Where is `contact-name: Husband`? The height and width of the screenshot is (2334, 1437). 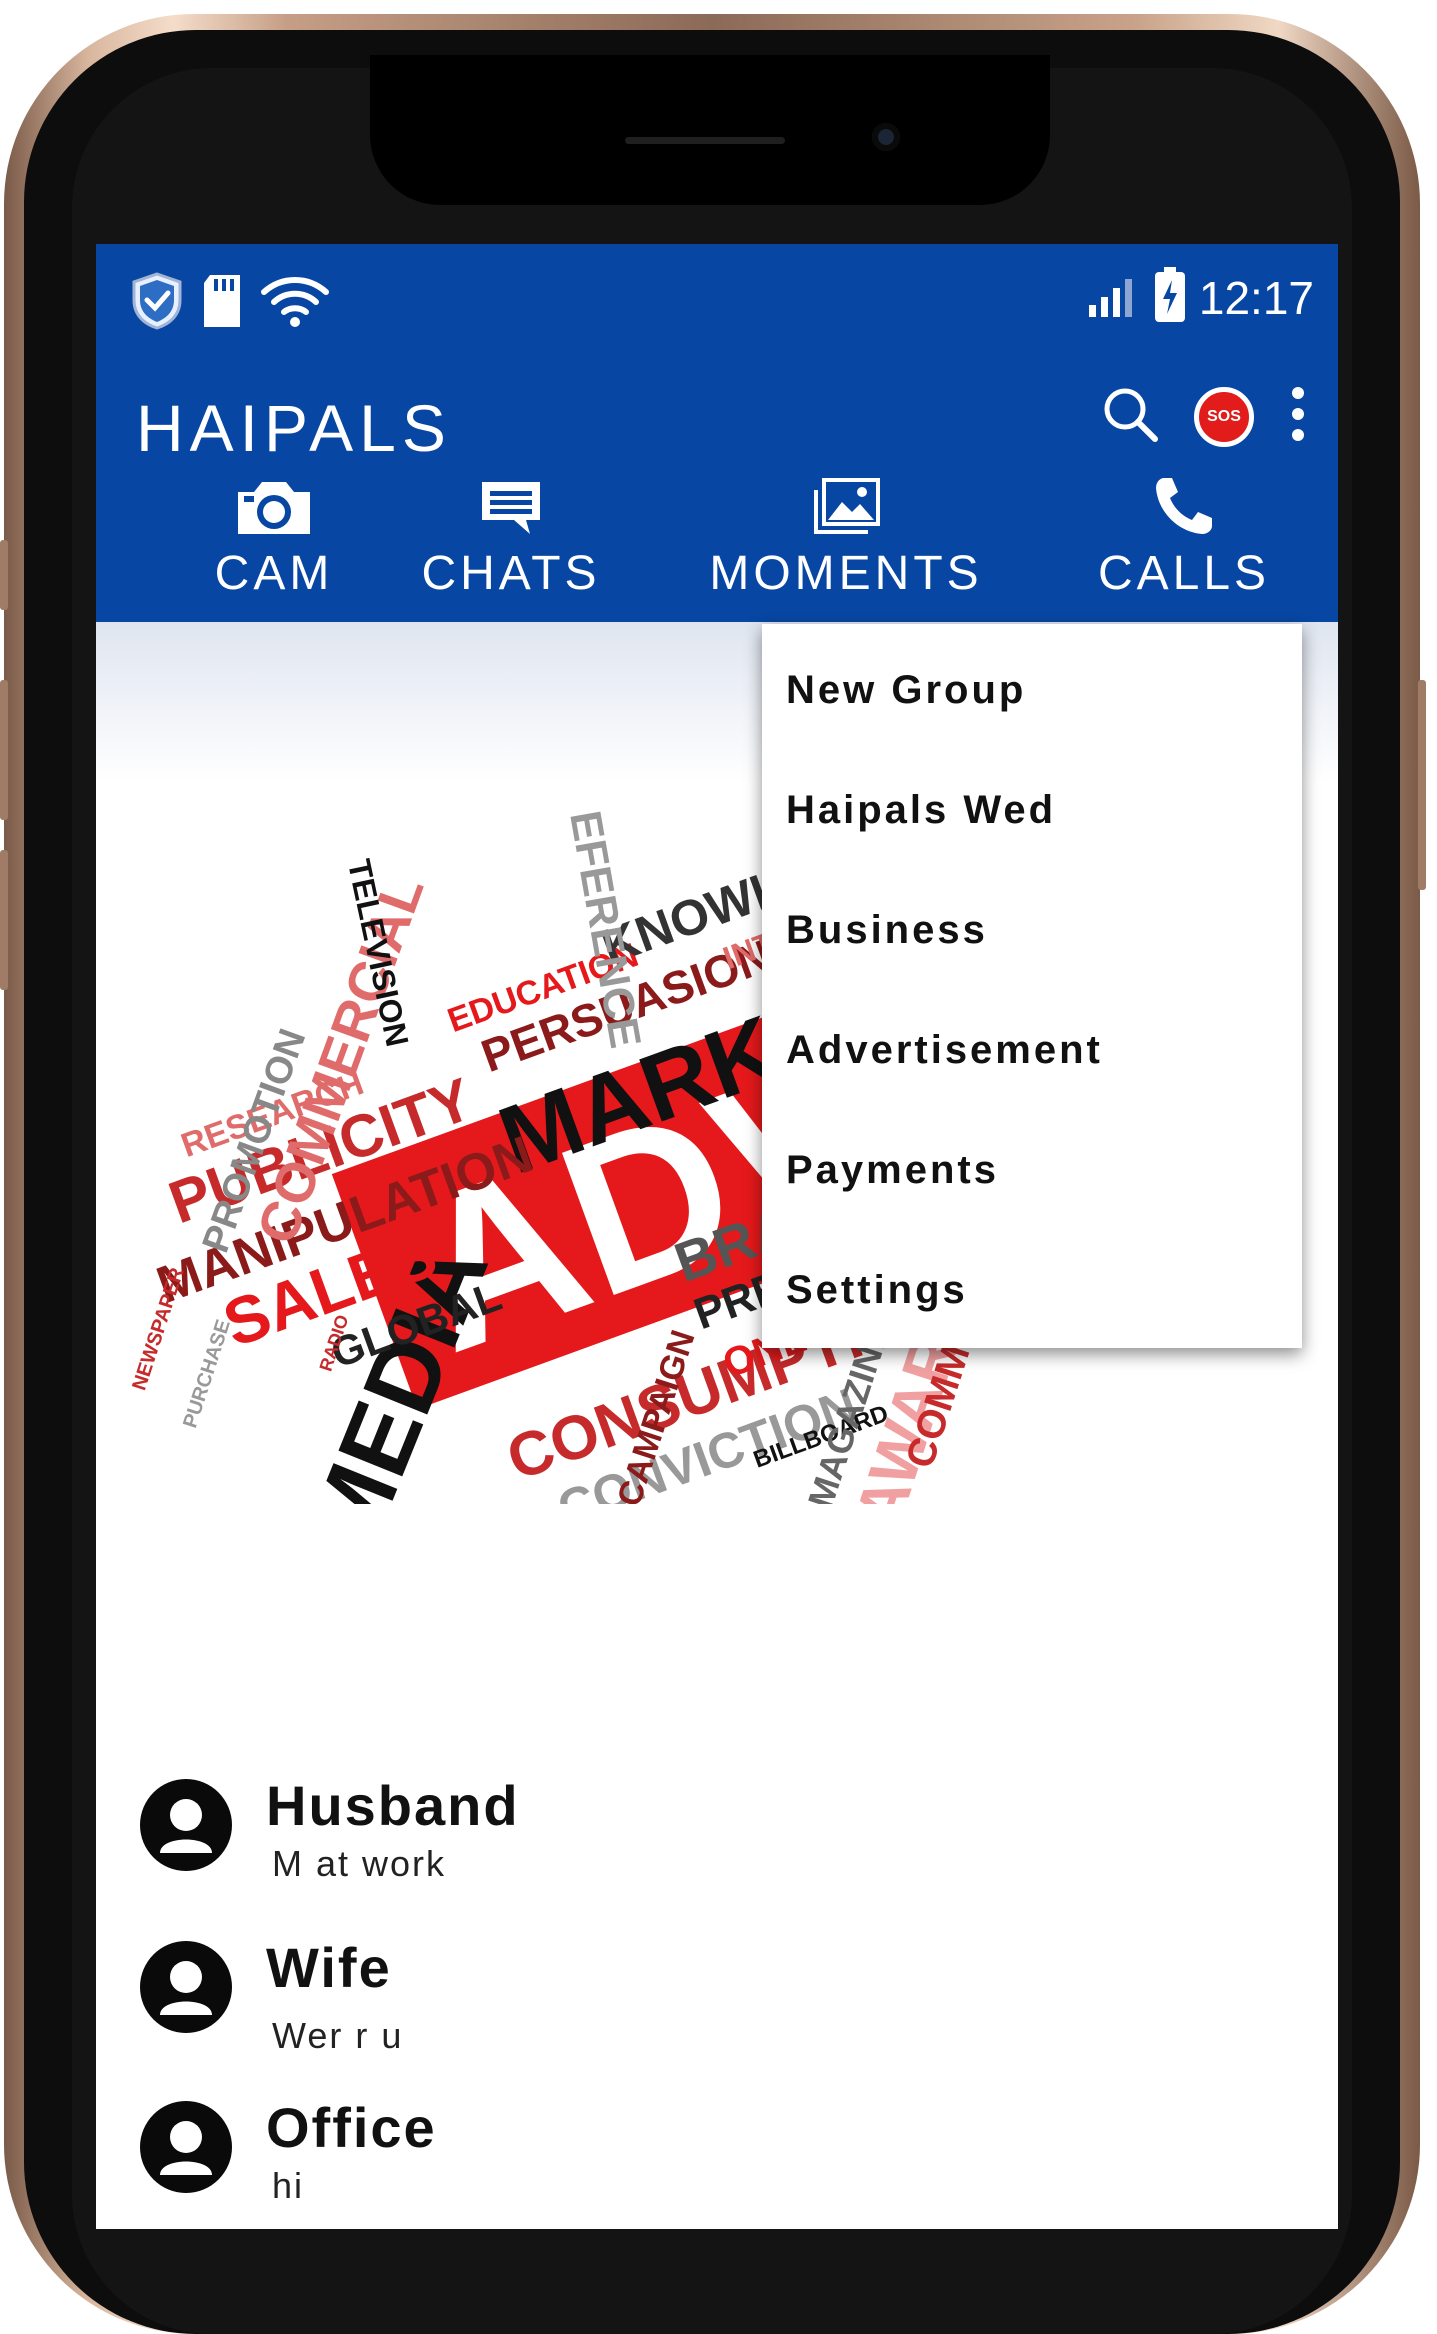
contact-name: Husband is located at coordinates (393, 1805).